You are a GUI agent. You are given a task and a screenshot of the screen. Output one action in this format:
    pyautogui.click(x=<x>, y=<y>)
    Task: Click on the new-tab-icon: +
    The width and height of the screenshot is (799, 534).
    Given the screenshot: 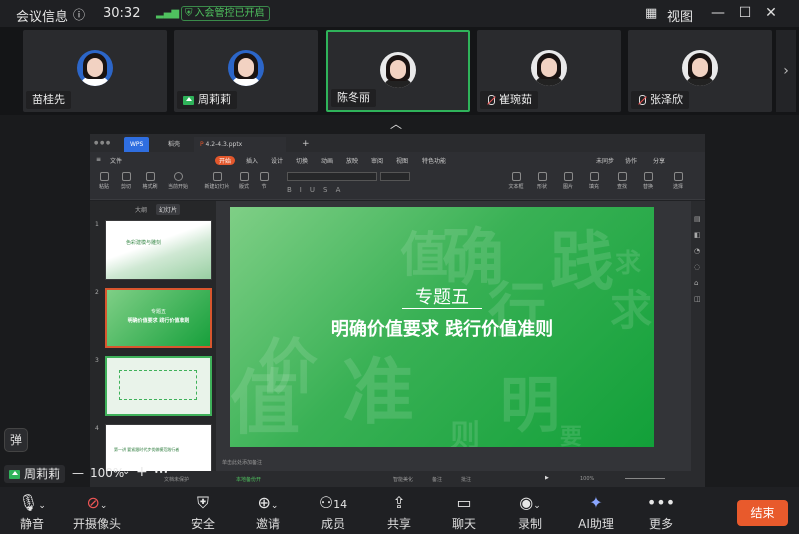 What is the action you would take?
    pyautogui.click(x=306, y=144)
    